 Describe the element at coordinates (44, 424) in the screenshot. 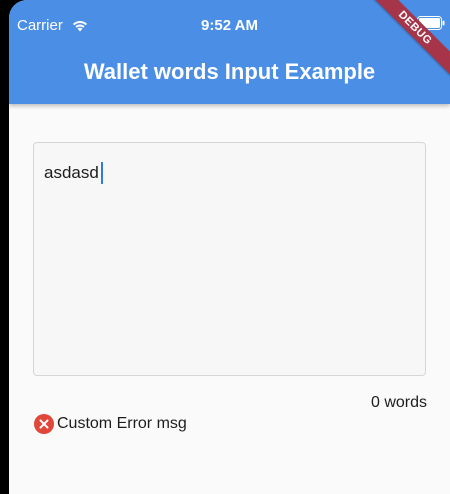

I see `error-circle-icon` at that location.